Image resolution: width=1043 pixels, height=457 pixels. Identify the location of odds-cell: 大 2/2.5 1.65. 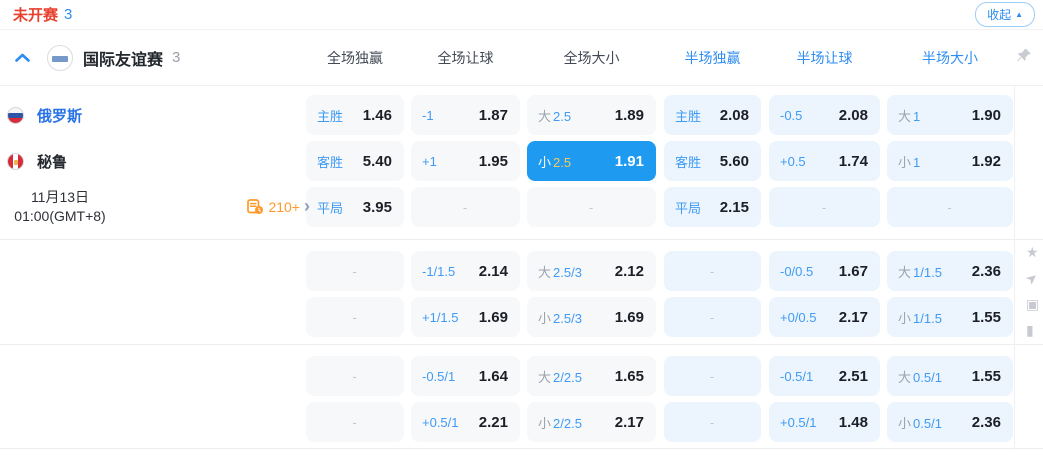
(591, 376).